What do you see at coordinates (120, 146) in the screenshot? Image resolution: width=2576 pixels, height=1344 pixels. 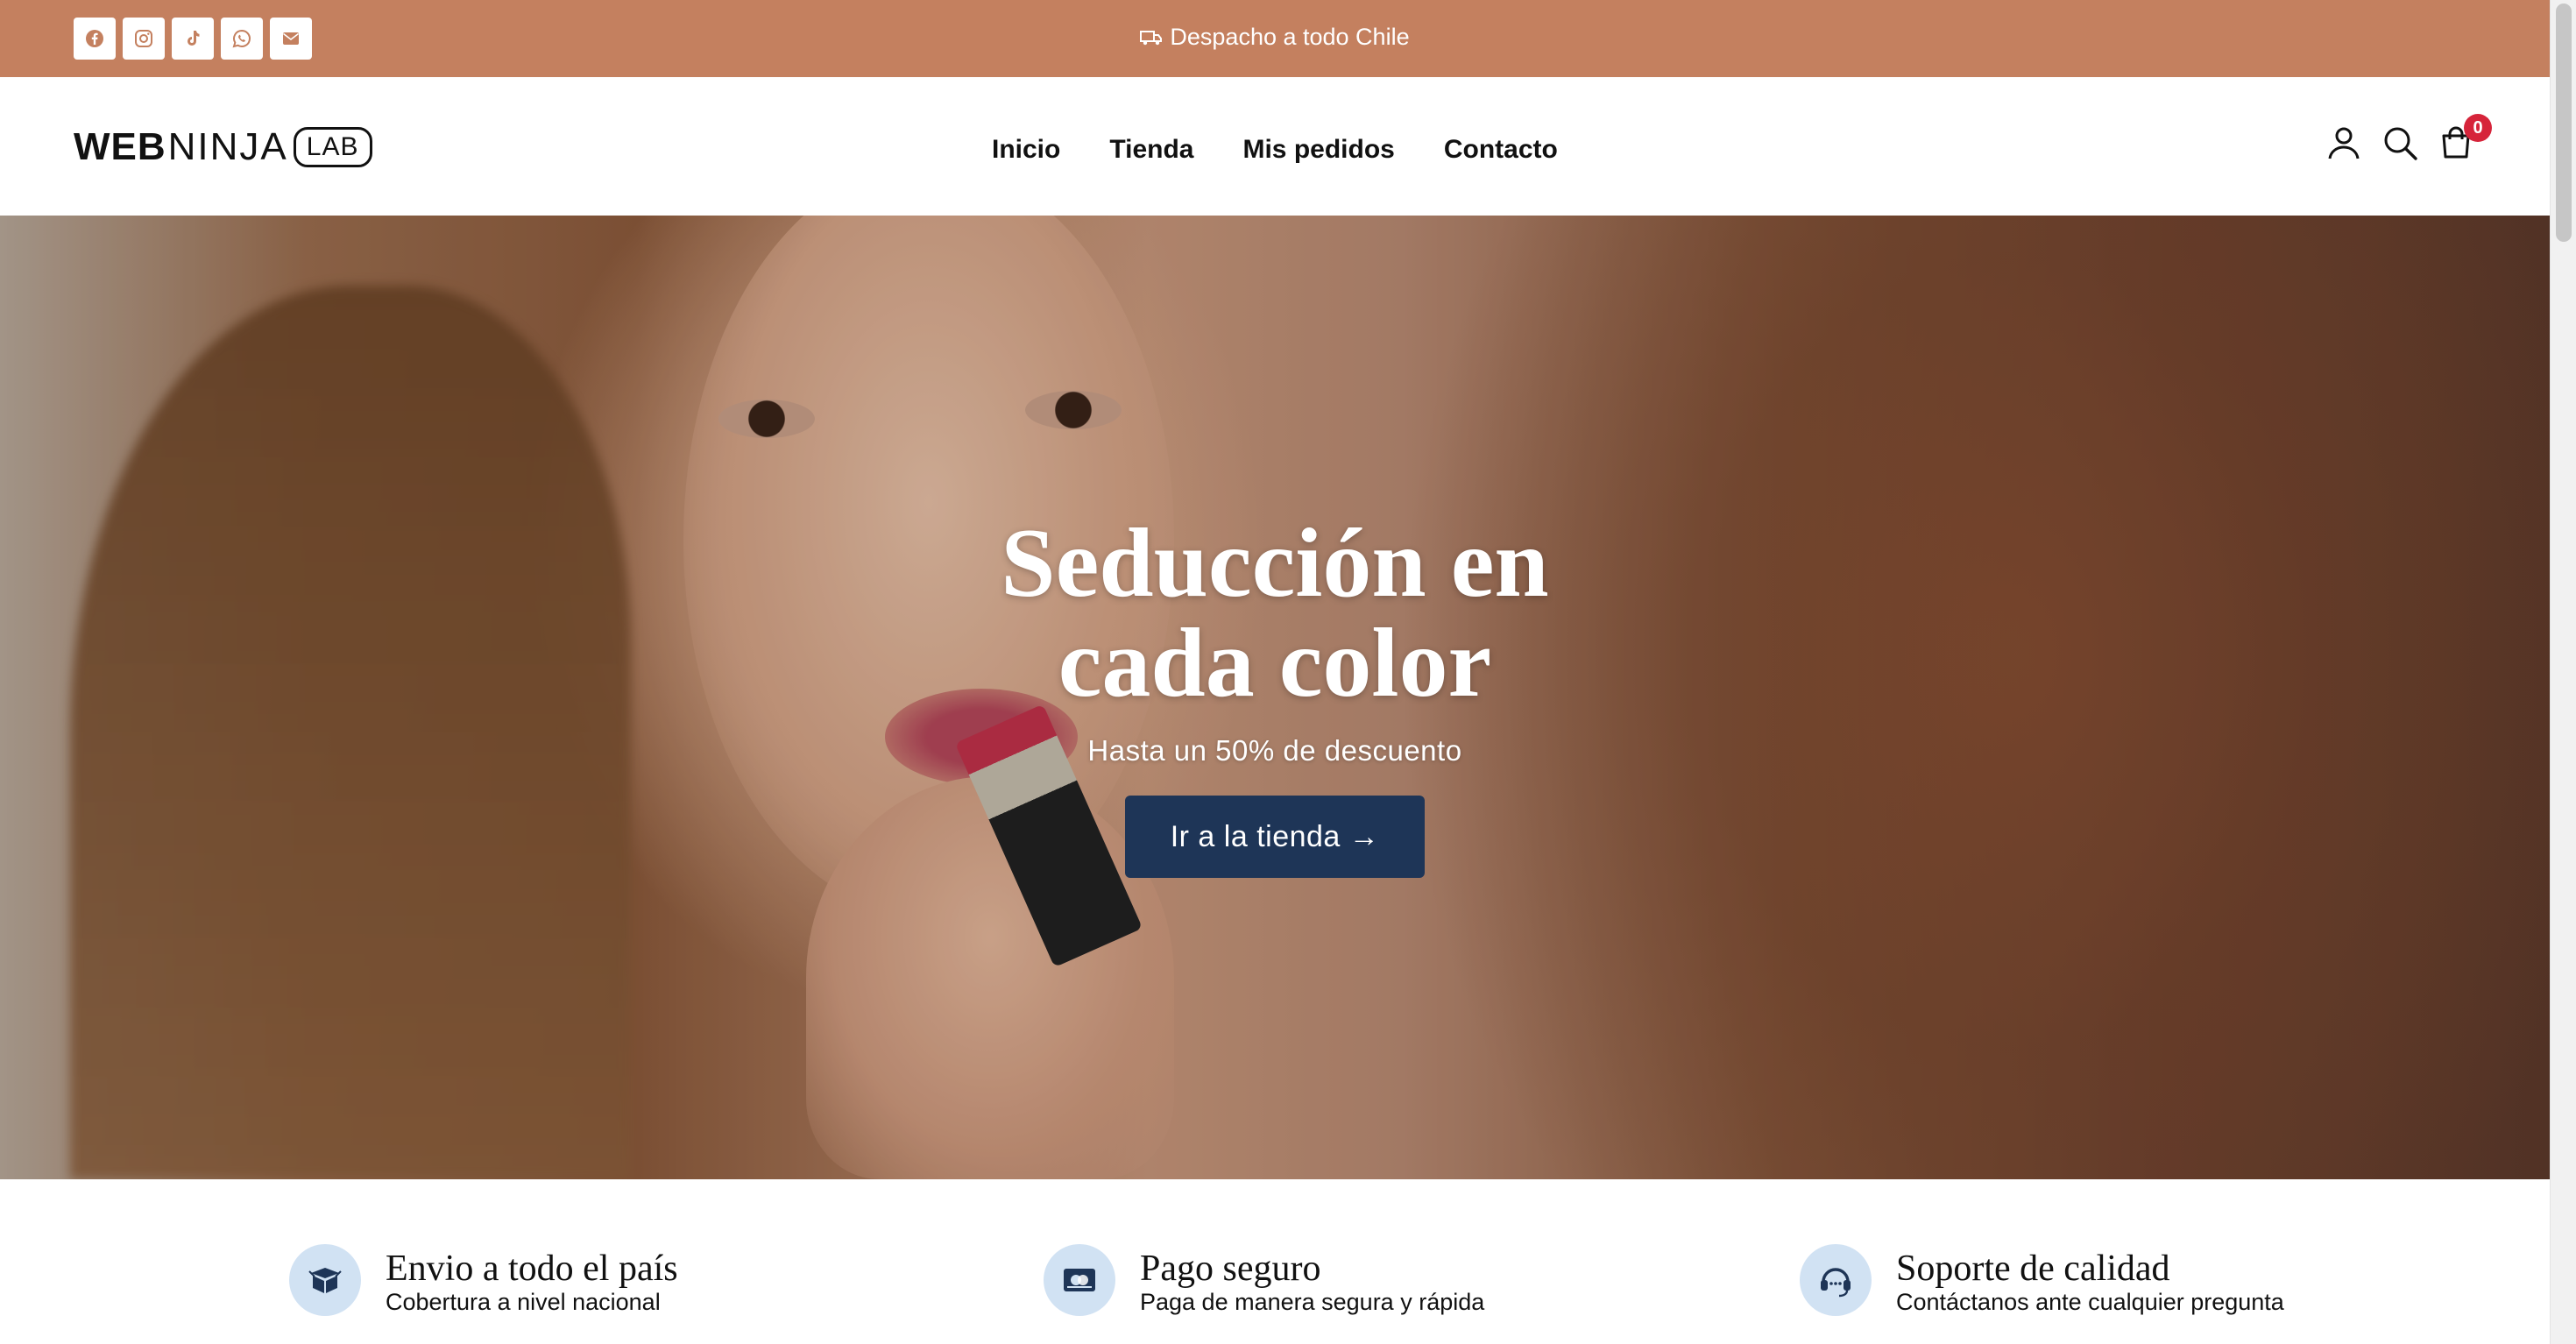 I see `logo-text-web: WEB` at bounding box center [120, 146].